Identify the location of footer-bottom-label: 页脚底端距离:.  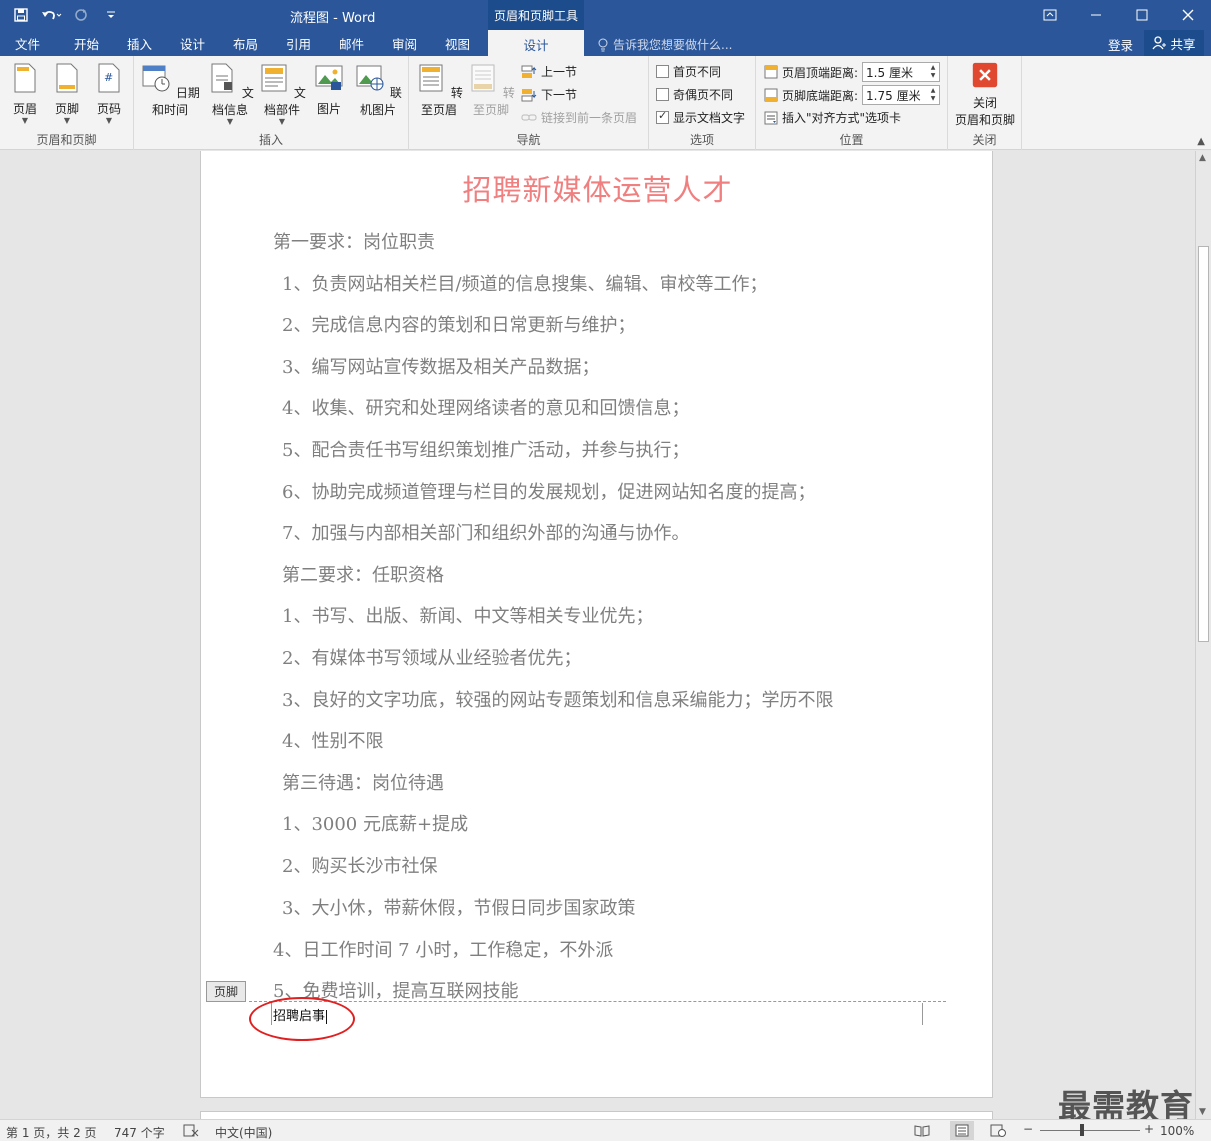
(820, 95).